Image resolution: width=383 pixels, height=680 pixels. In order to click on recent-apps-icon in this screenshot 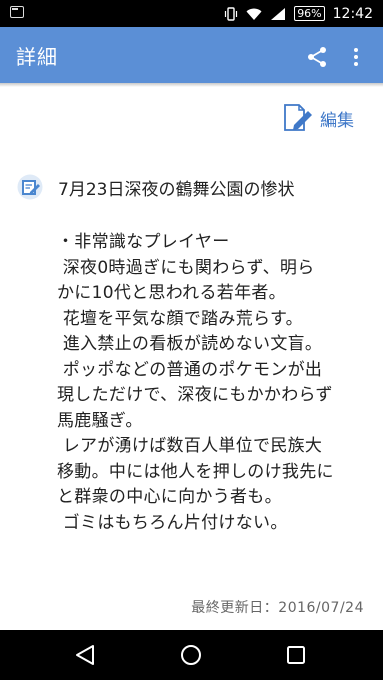, I will do `click(296, 655)`.